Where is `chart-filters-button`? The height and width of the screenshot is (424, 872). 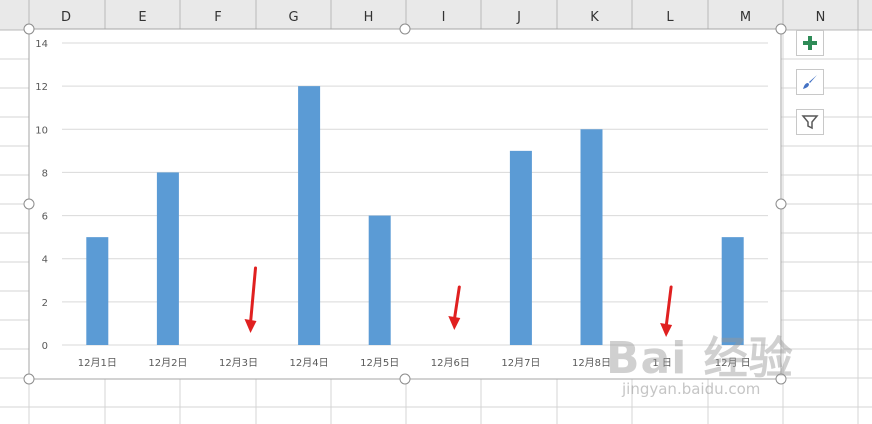
chart-filters-button is located at coordinates (810, 122).